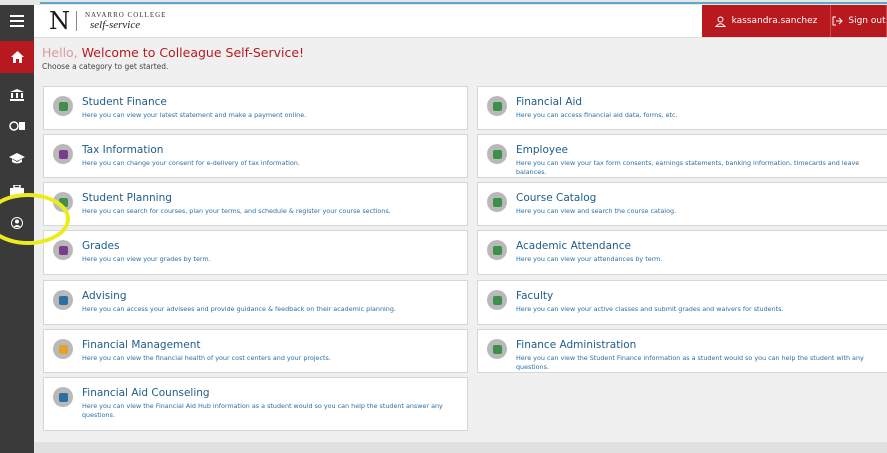 The width and height of the screenshot is (887, 453). What do you see at coordinates (542, 150) in the screenshot?
I see `card-title: Employee` at bounding box center [542, 150].